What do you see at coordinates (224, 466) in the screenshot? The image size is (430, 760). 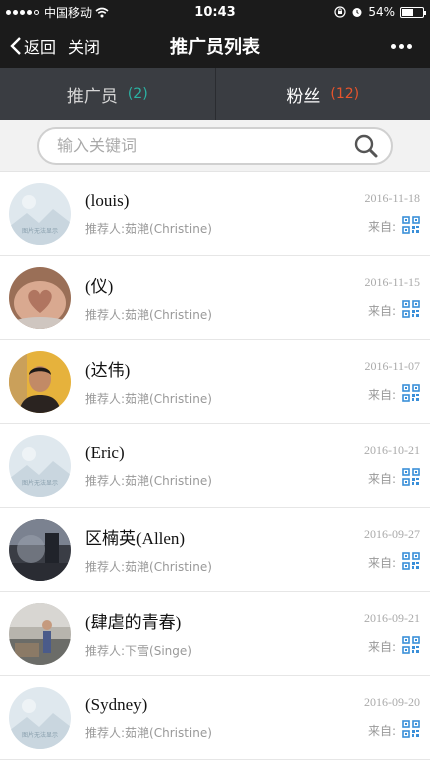 I see `promoter-info: (Eric) 推荐人:茹滟(Christine)` at bounding box center [224, 466].